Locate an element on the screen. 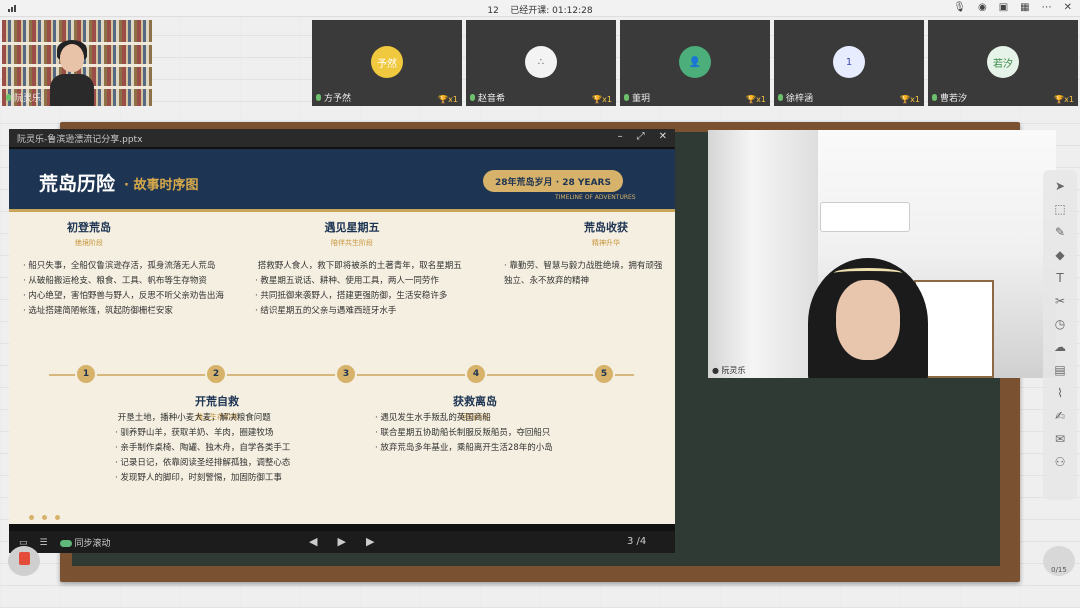 The image size is (1080, 608). video-tile-participant: 予然 方予然 🏆x1 is located at coordinates (387, 63).